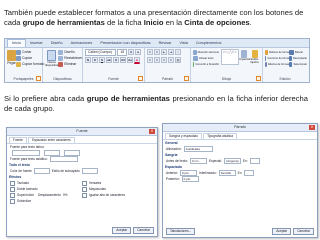  I want to click on tab-animaciones: Animaciones, so click(82, 43).